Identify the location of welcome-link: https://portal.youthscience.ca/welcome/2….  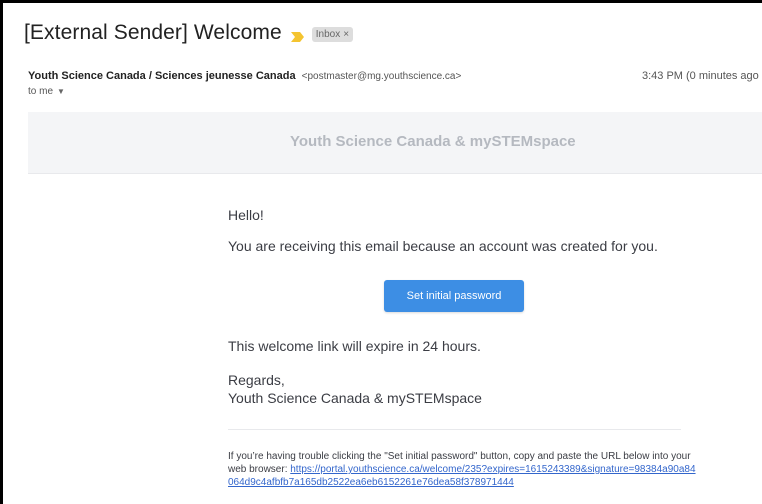
(462, 476).